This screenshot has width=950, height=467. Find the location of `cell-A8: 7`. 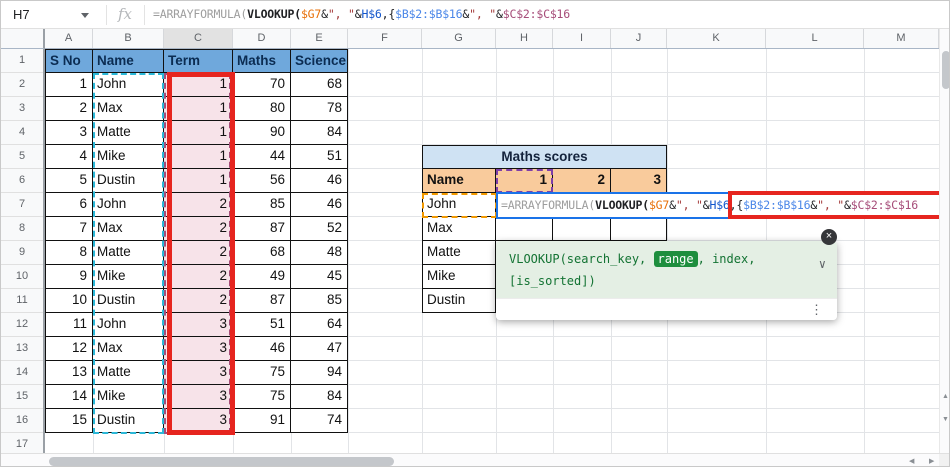

cell-A8: 7 is located at coordinates (69, 229).